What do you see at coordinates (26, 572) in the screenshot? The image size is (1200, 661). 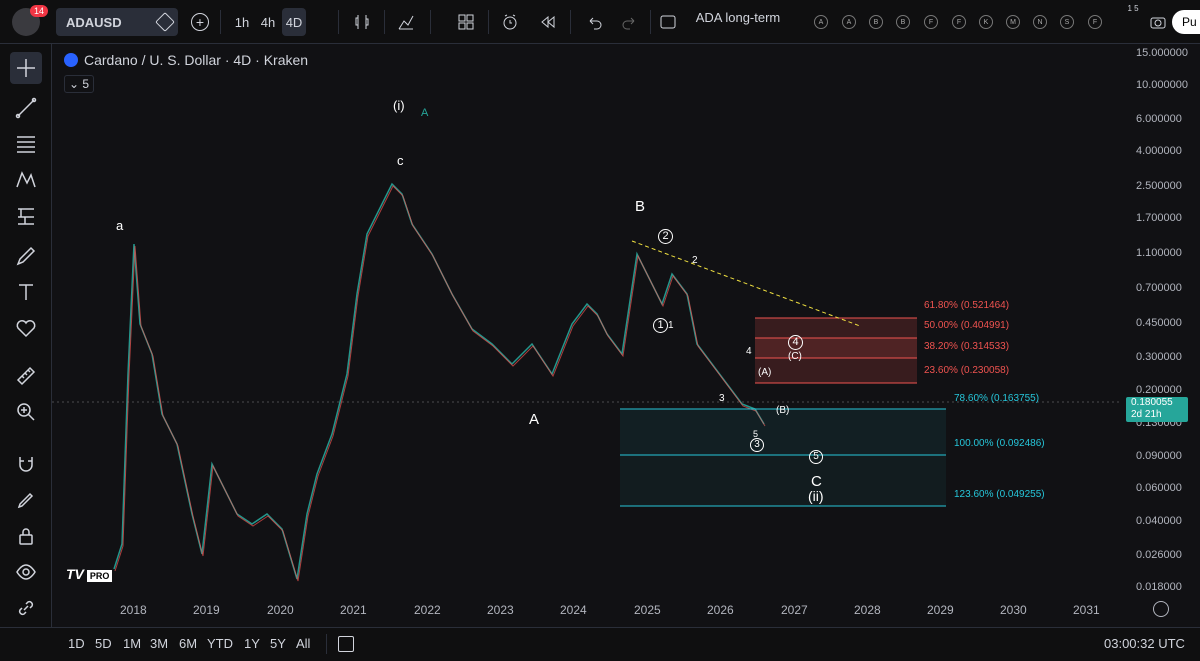 I see `eye-icon` at bounding box center [26, 572].